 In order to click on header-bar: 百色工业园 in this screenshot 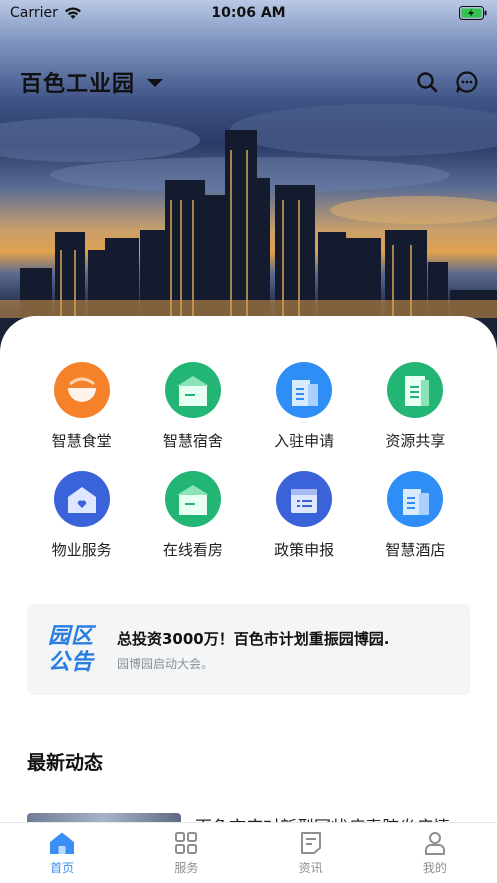, I will do `click(249, 82)`.